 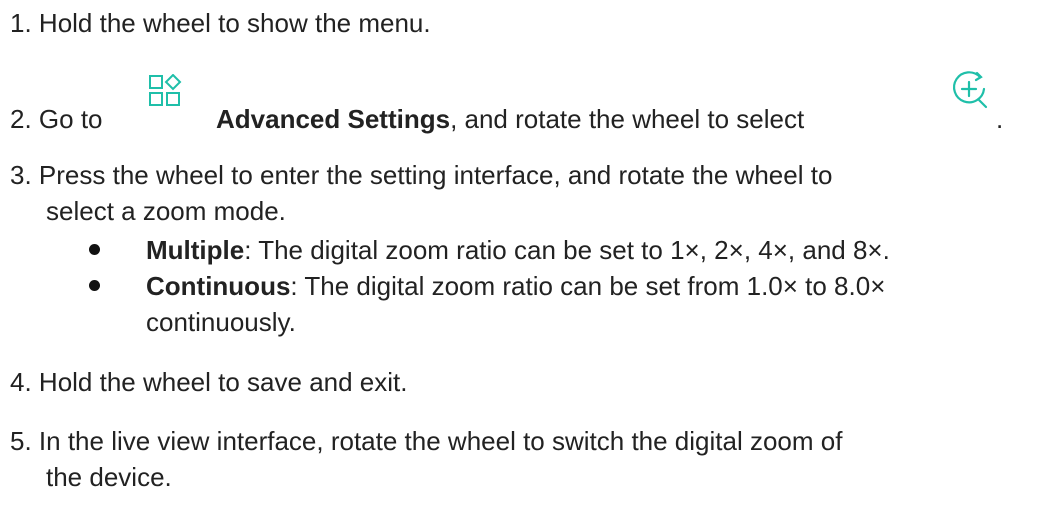 I want to click on step-3-line-2: select a zoom mode., so click(x=166, y=211).